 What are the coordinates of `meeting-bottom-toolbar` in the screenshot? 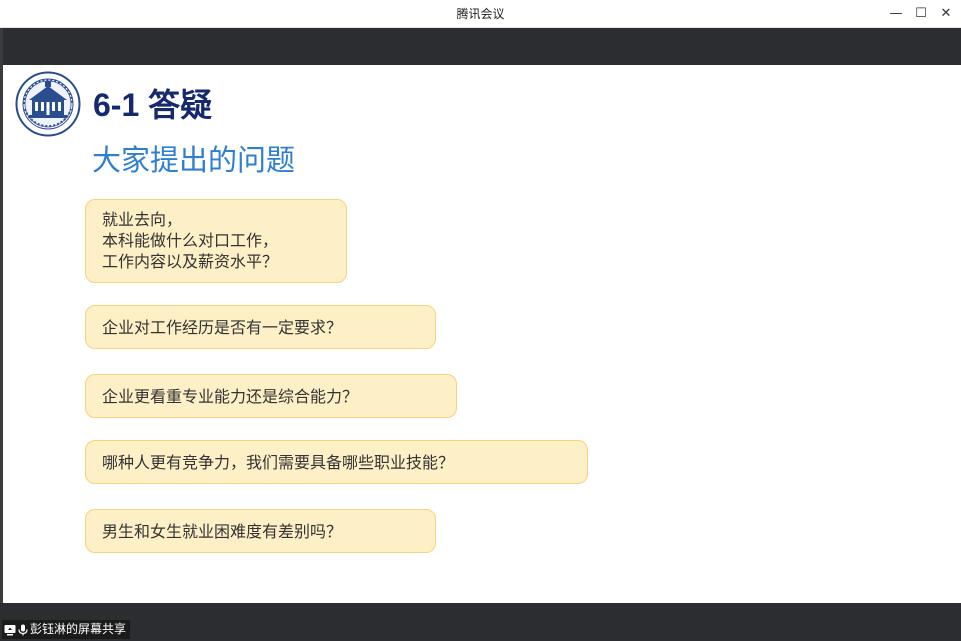 It's located at (480, 622).